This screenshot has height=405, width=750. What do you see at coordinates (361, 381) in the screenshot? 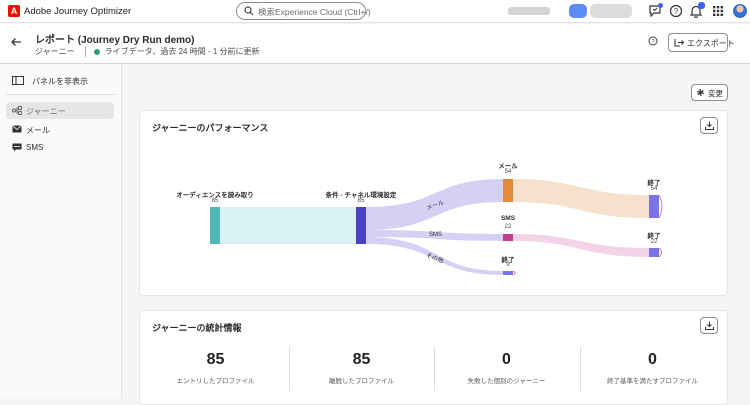
I see `stat-label: 離脱したプロファイル` at bounding box center [361, 381].